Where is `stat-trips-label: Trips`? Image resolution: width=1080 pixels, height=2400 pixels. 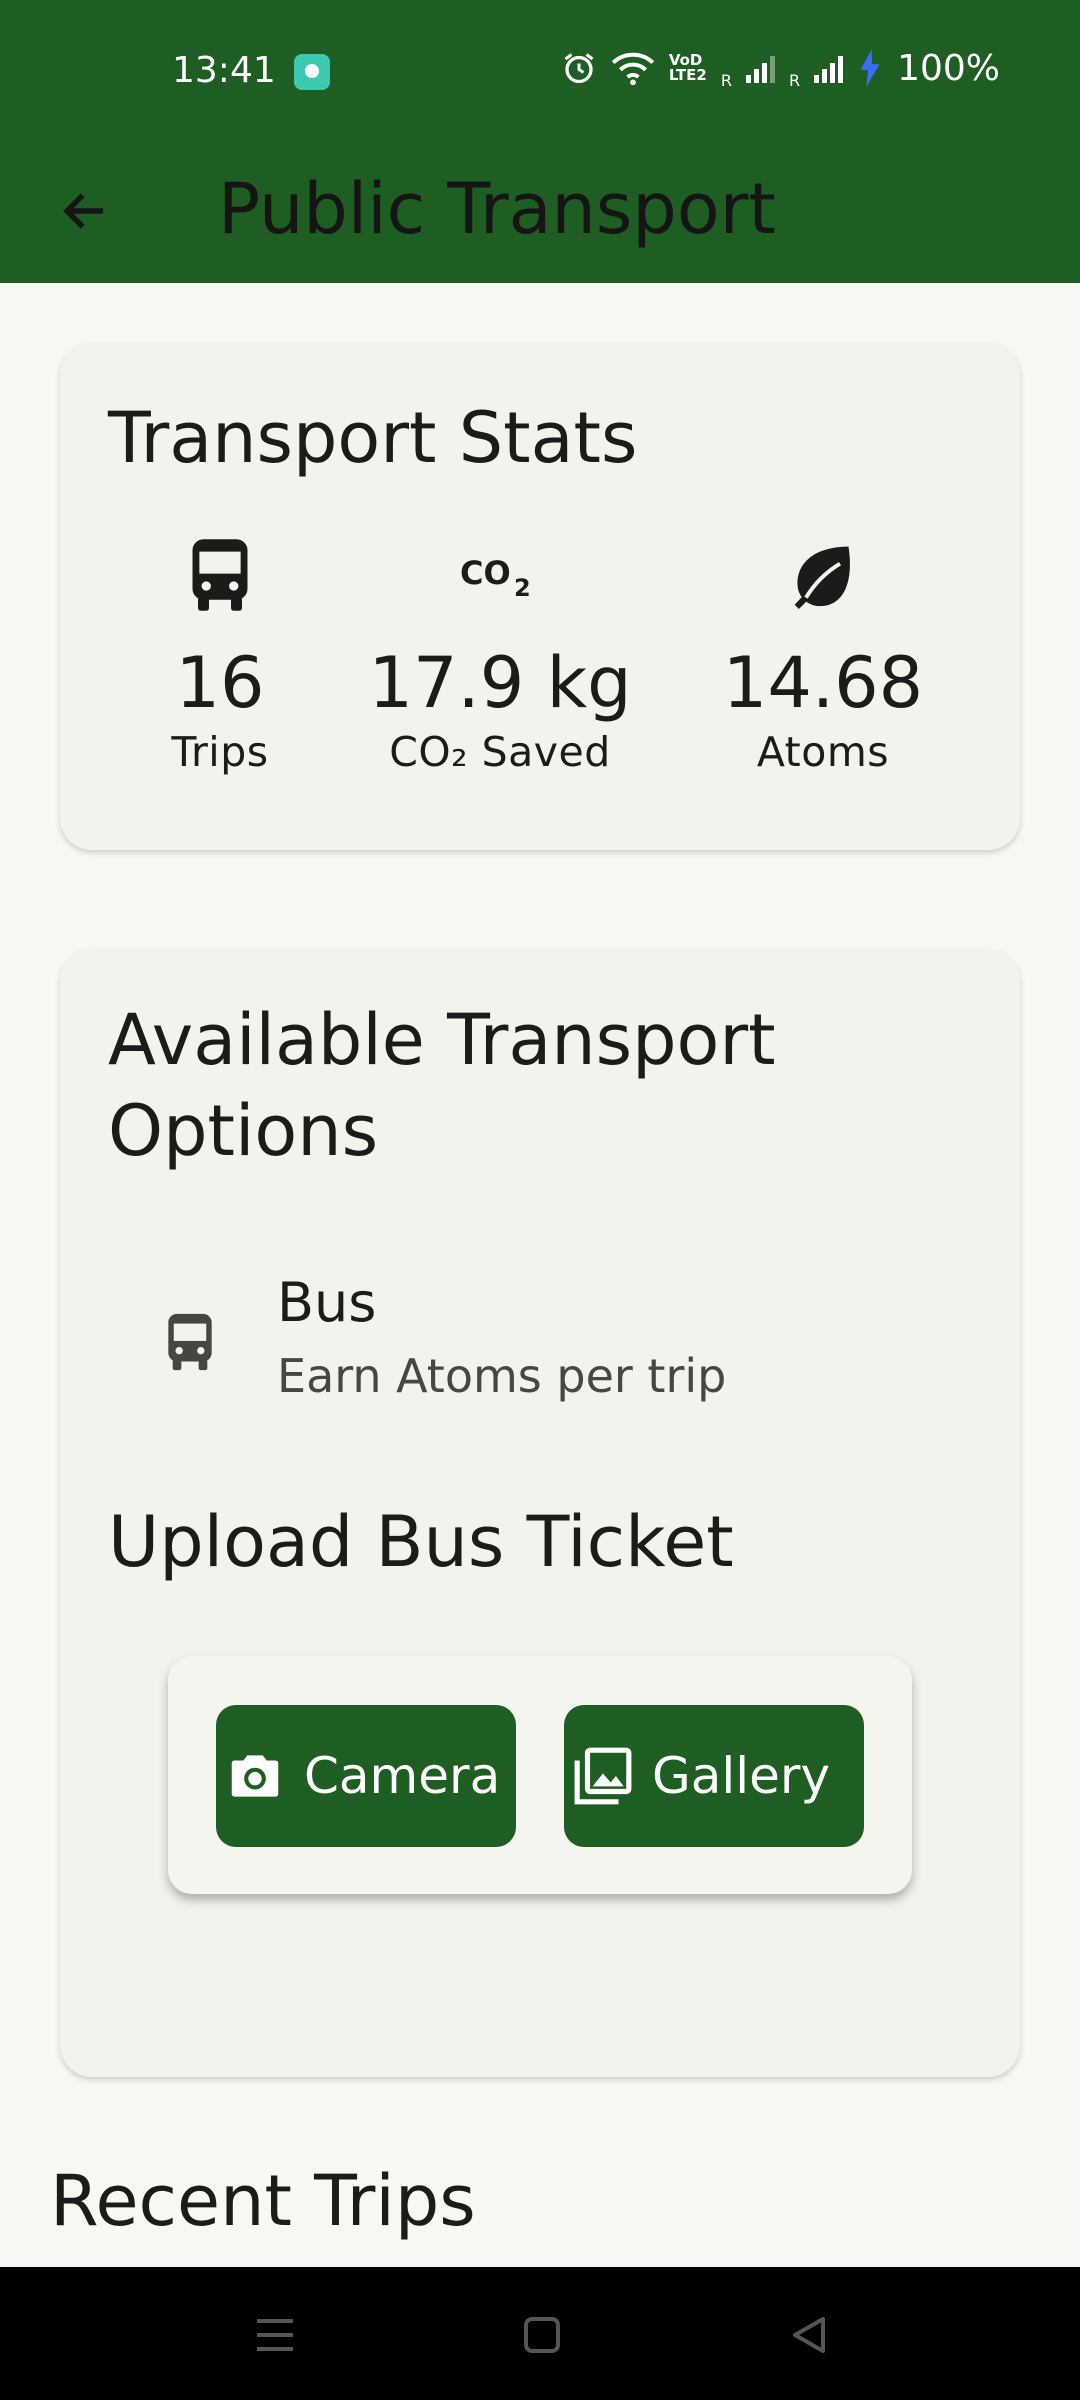
stat-trips-label: Trips is located at coordinates (220, 751).